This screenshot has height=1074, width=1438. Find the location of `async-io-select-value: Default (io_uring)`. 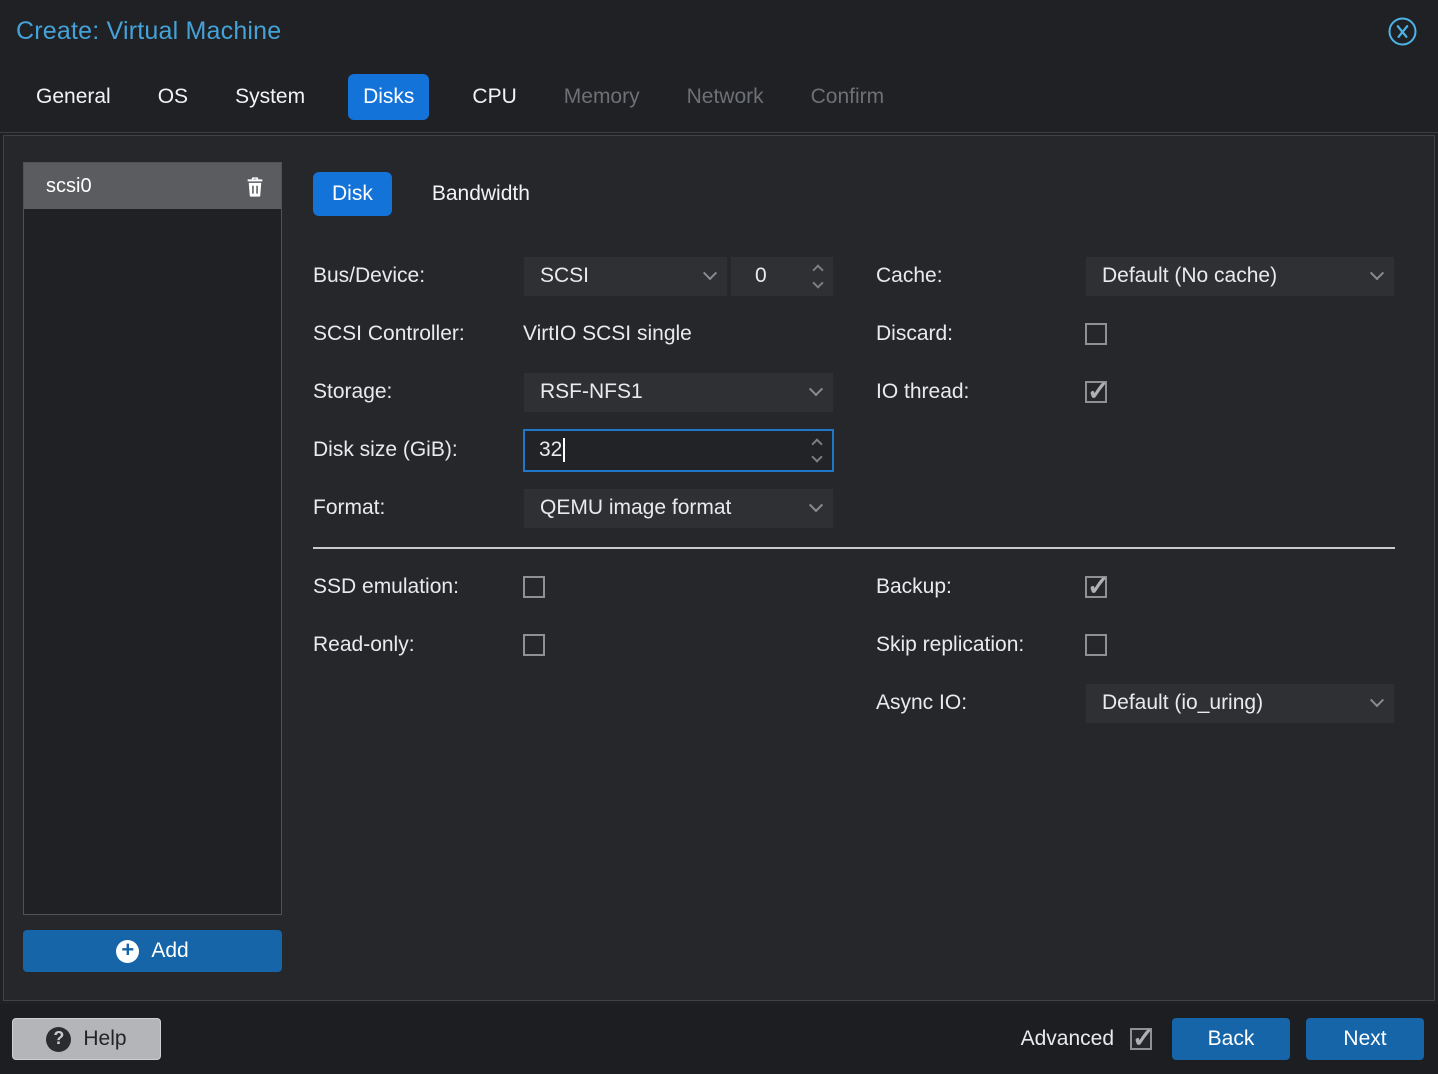

async-io-select-value: Default (io_uring) is located at coordinates (1183, 702).